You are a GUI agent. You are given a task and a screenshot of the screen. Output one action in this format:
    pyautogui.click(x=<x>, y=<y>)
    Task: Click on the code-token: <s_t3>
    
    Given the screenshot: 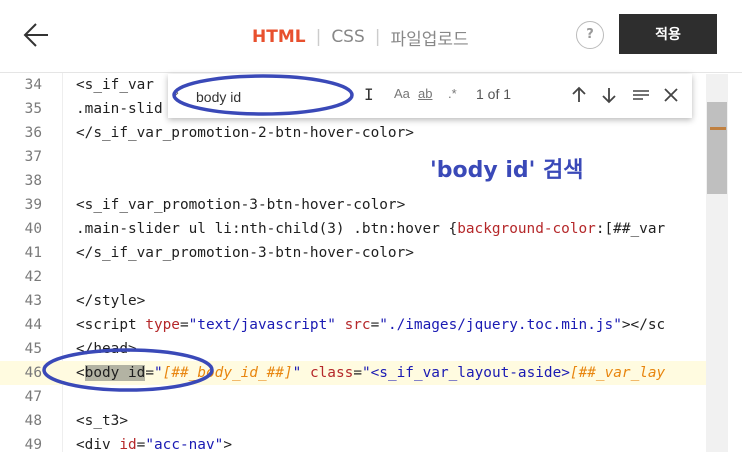 What is the action you would take?
    pyautogui.click(x=102, y=421)
    